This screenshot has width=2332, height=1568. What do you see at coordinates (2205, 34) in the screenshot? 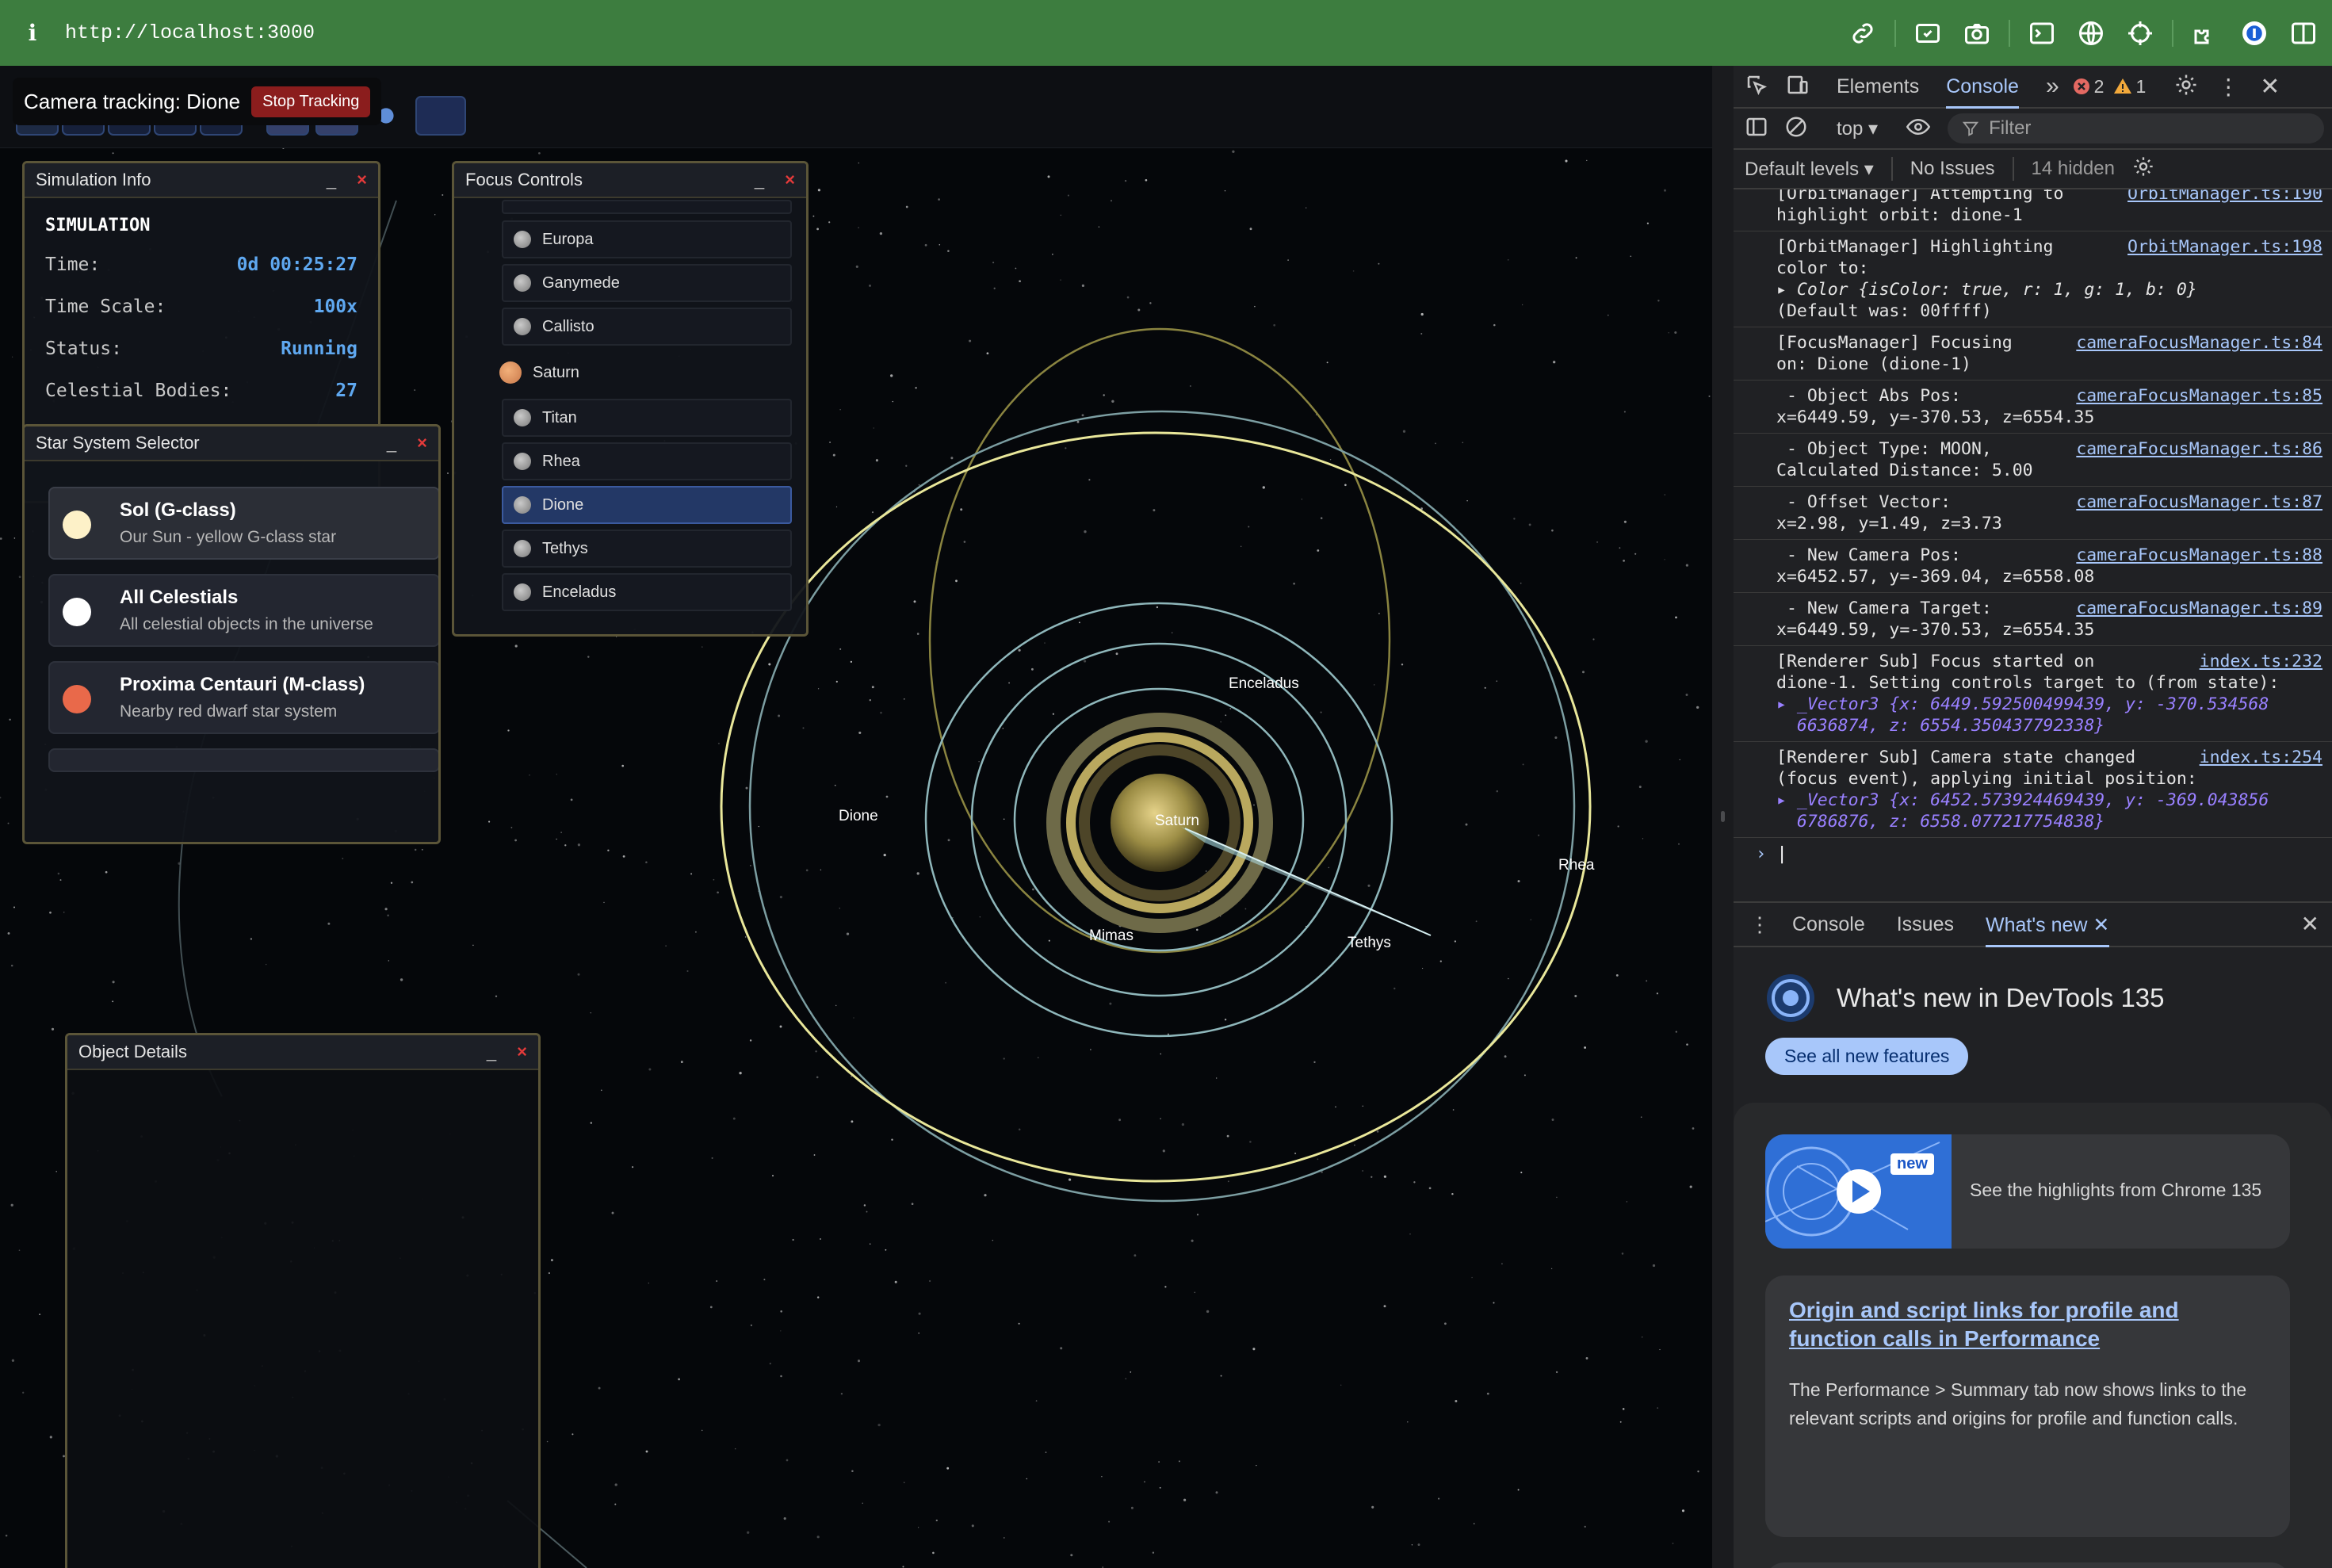
I see `extensions-icon` at bounding box center [2205, 34].